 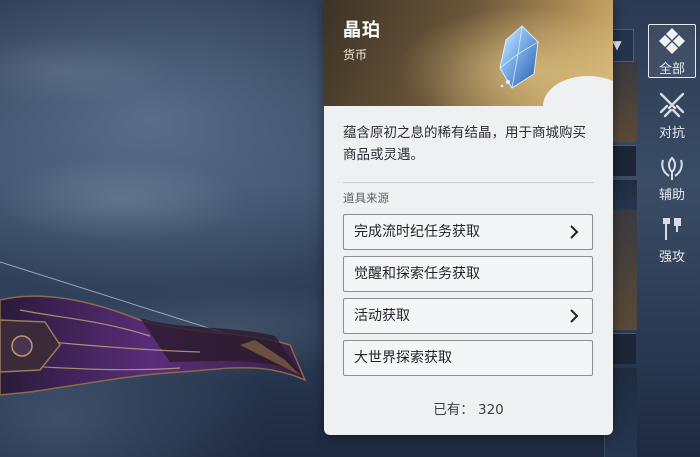 I want to click on owned-count: 已有： 320, so click(x=468, y=408).